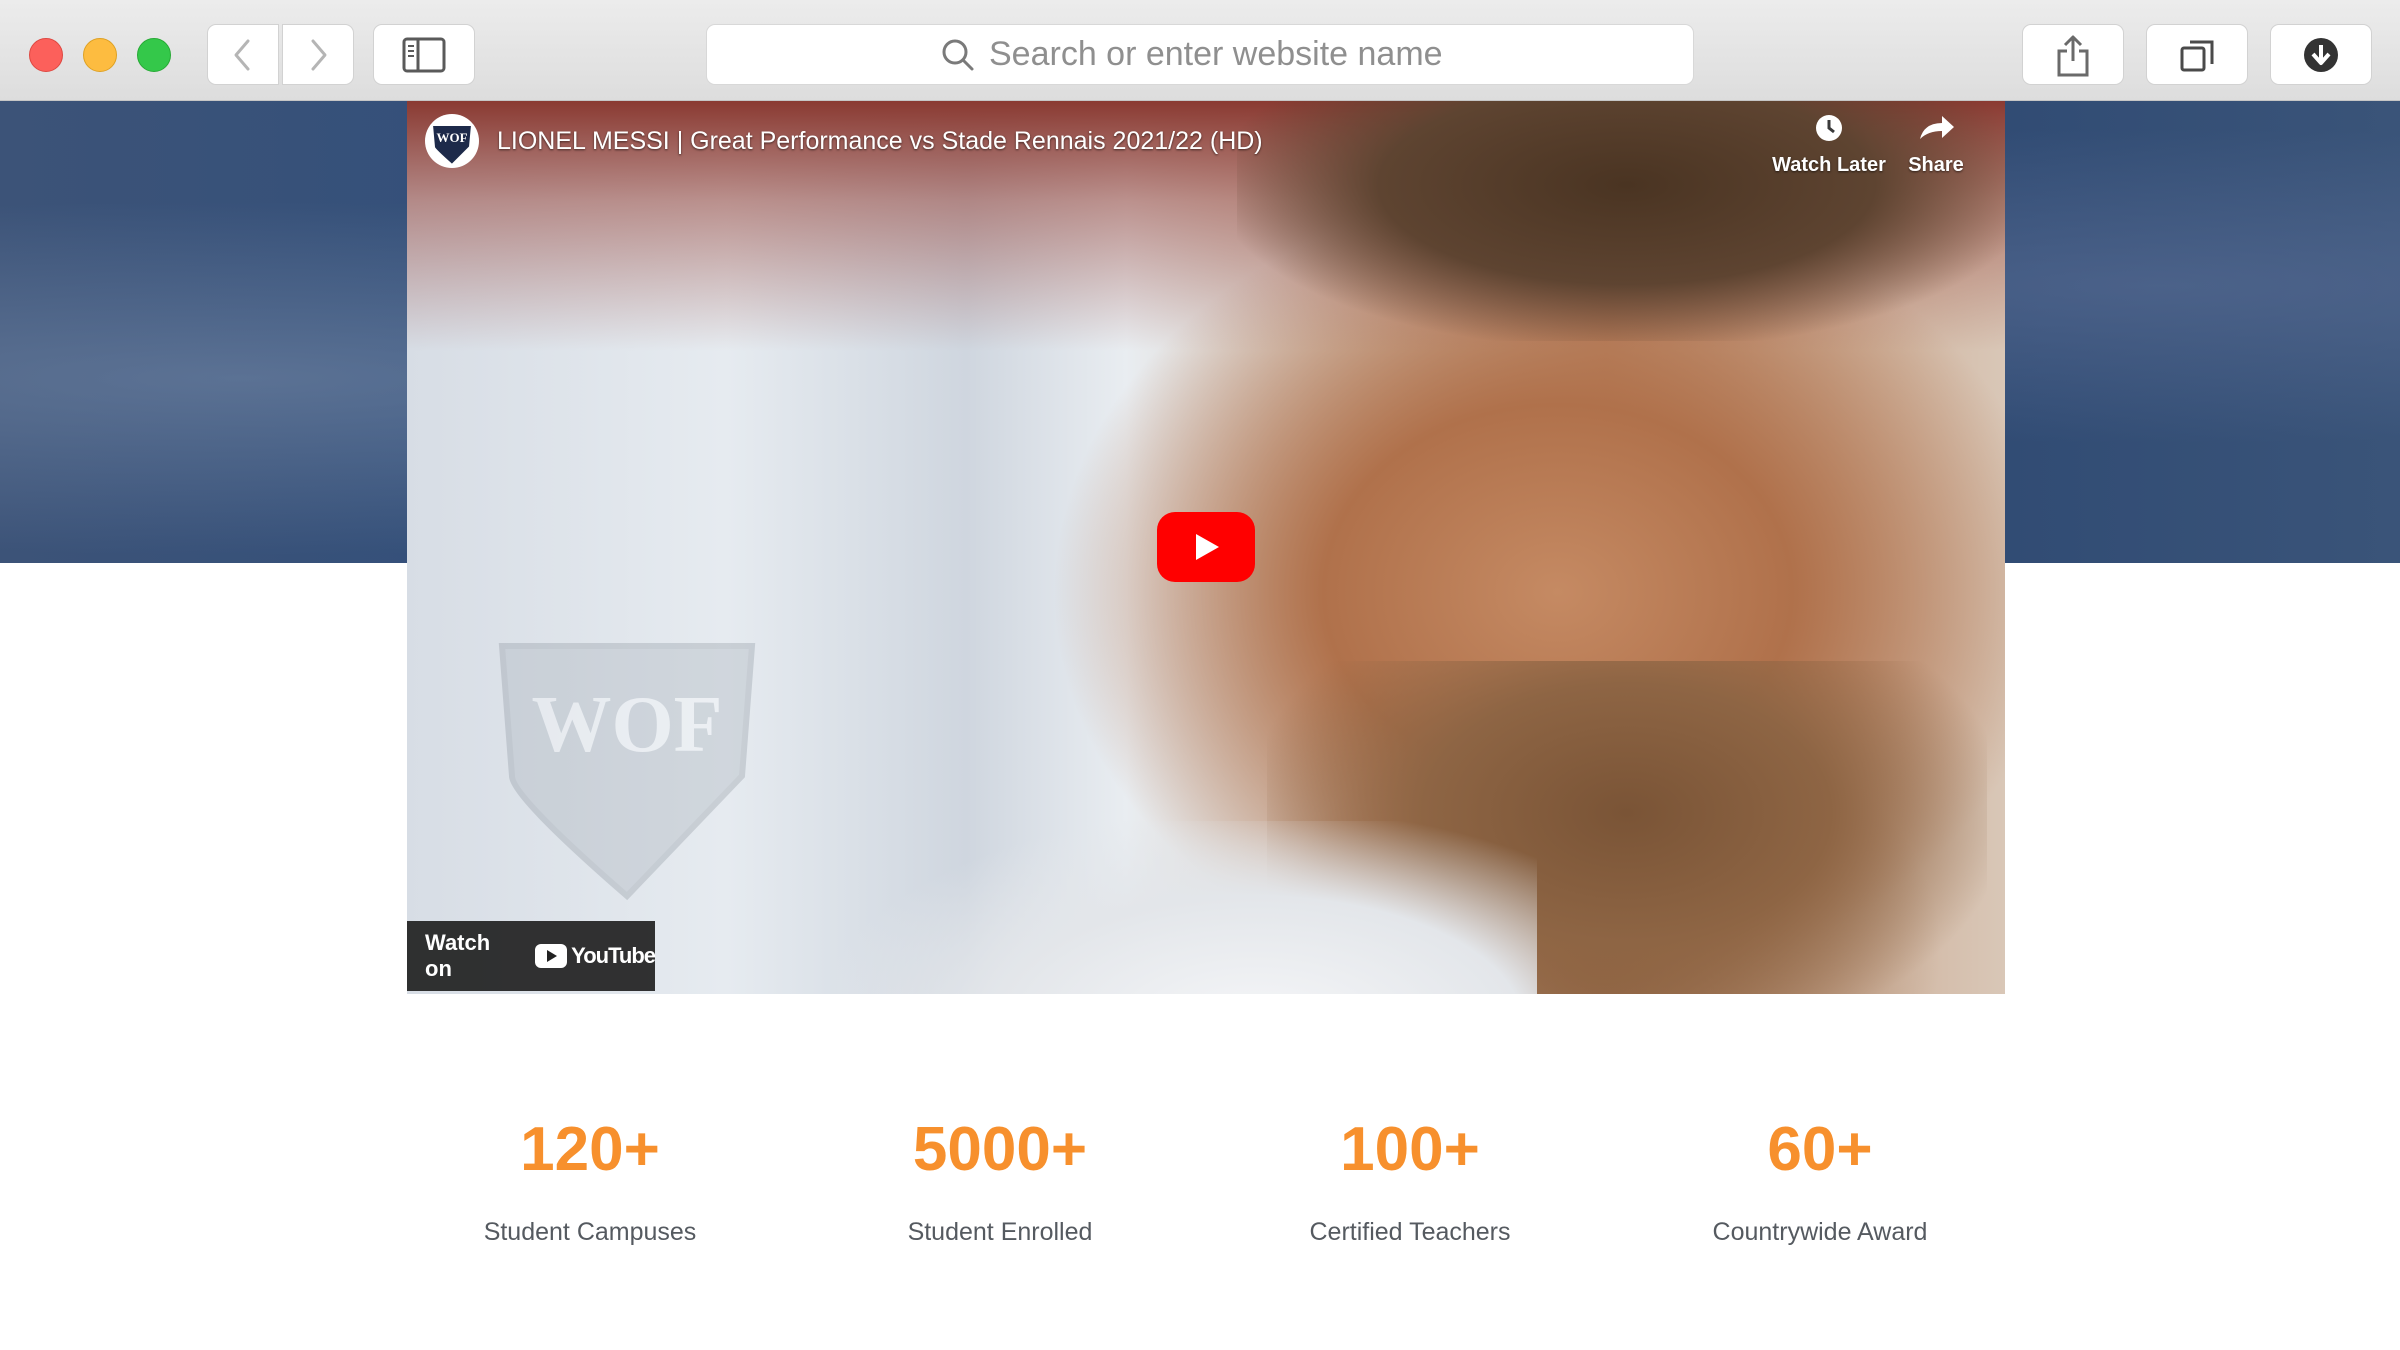 The image size is (2400, 1350). I want to click on stat-label: Student Enrolled, so click(1000, 1232).